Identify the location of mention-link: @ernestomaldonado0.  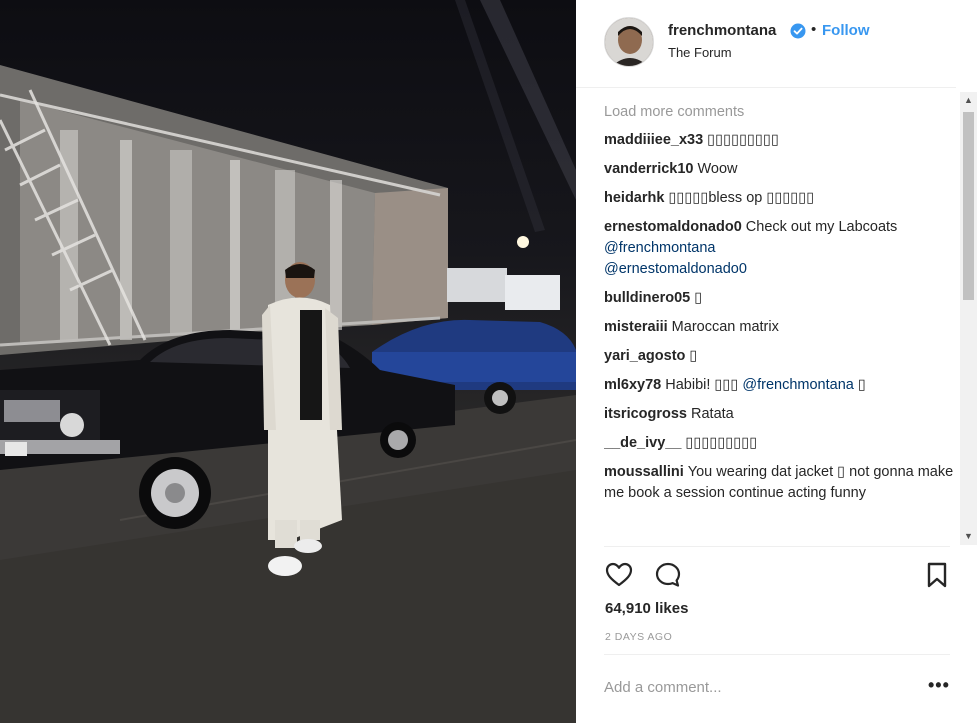
(675, 269).